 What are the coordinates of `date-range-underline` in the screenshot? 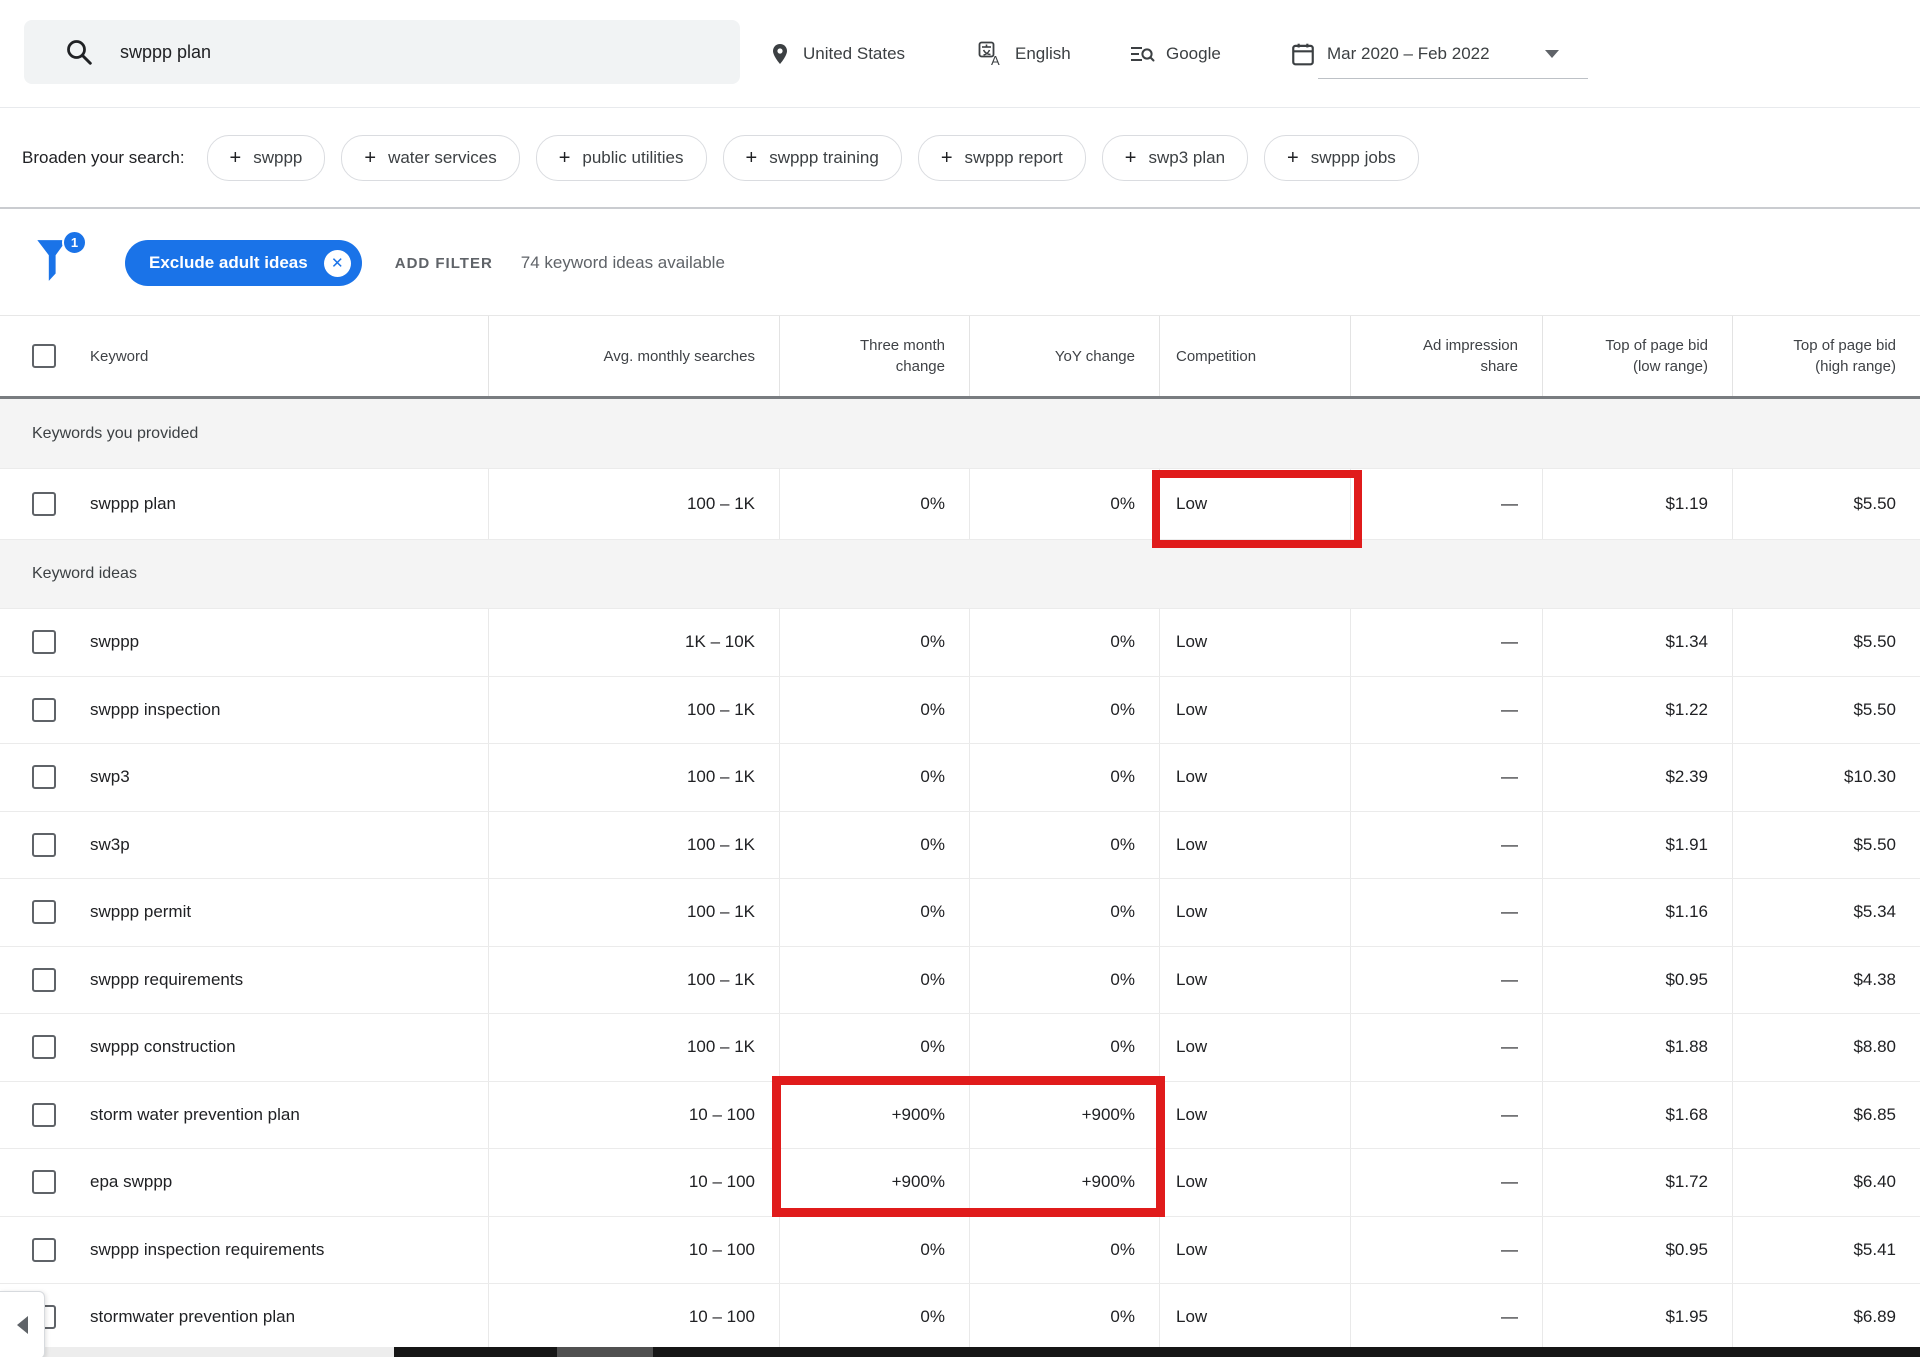 It's located at (1453, 78).